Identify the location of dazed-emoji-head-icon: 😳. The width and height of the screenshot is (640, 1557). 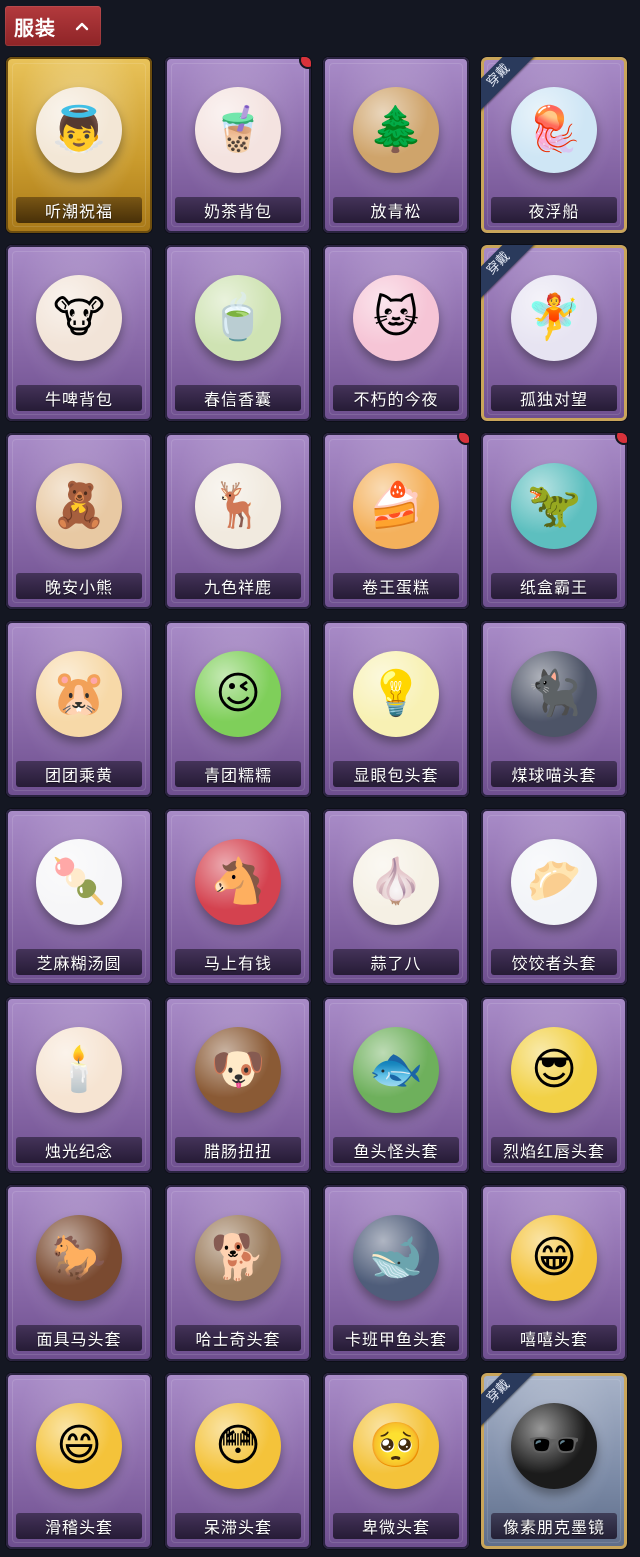
(238, 1445).